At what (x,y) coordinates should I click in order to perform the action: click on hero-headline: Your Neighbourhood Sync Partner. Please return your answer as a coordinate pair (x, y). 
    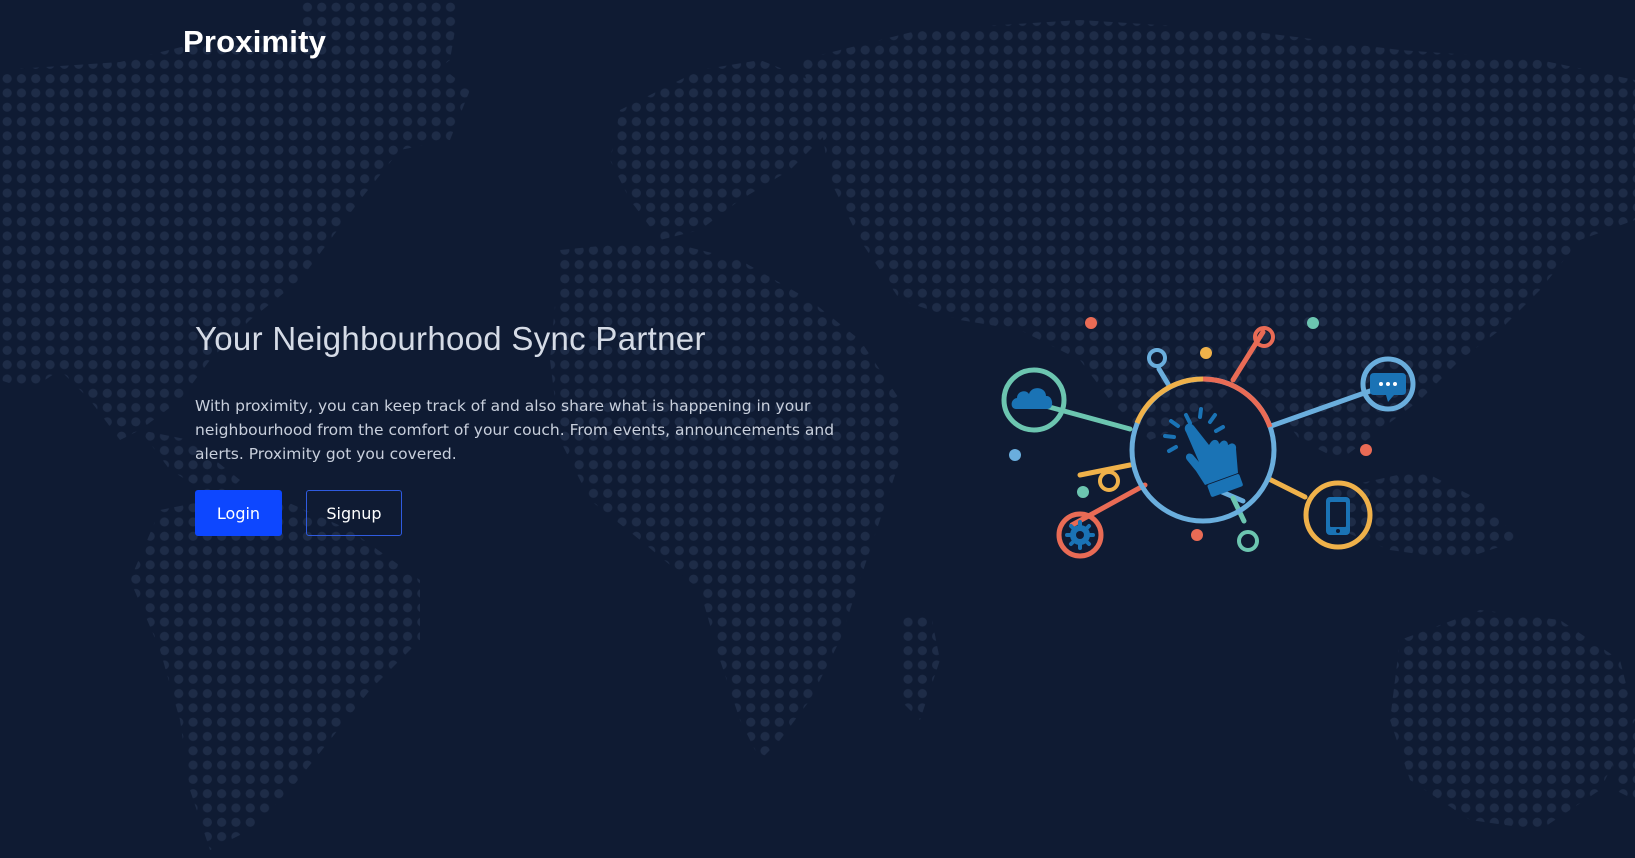
    Looking at the image, I should click on (450, 338).